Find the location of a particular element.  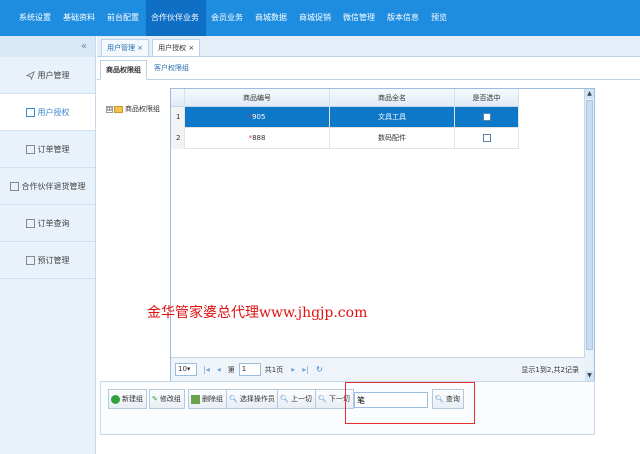

grid-scrollbar: ▲ ▼ is located at coordinates (589, 235).